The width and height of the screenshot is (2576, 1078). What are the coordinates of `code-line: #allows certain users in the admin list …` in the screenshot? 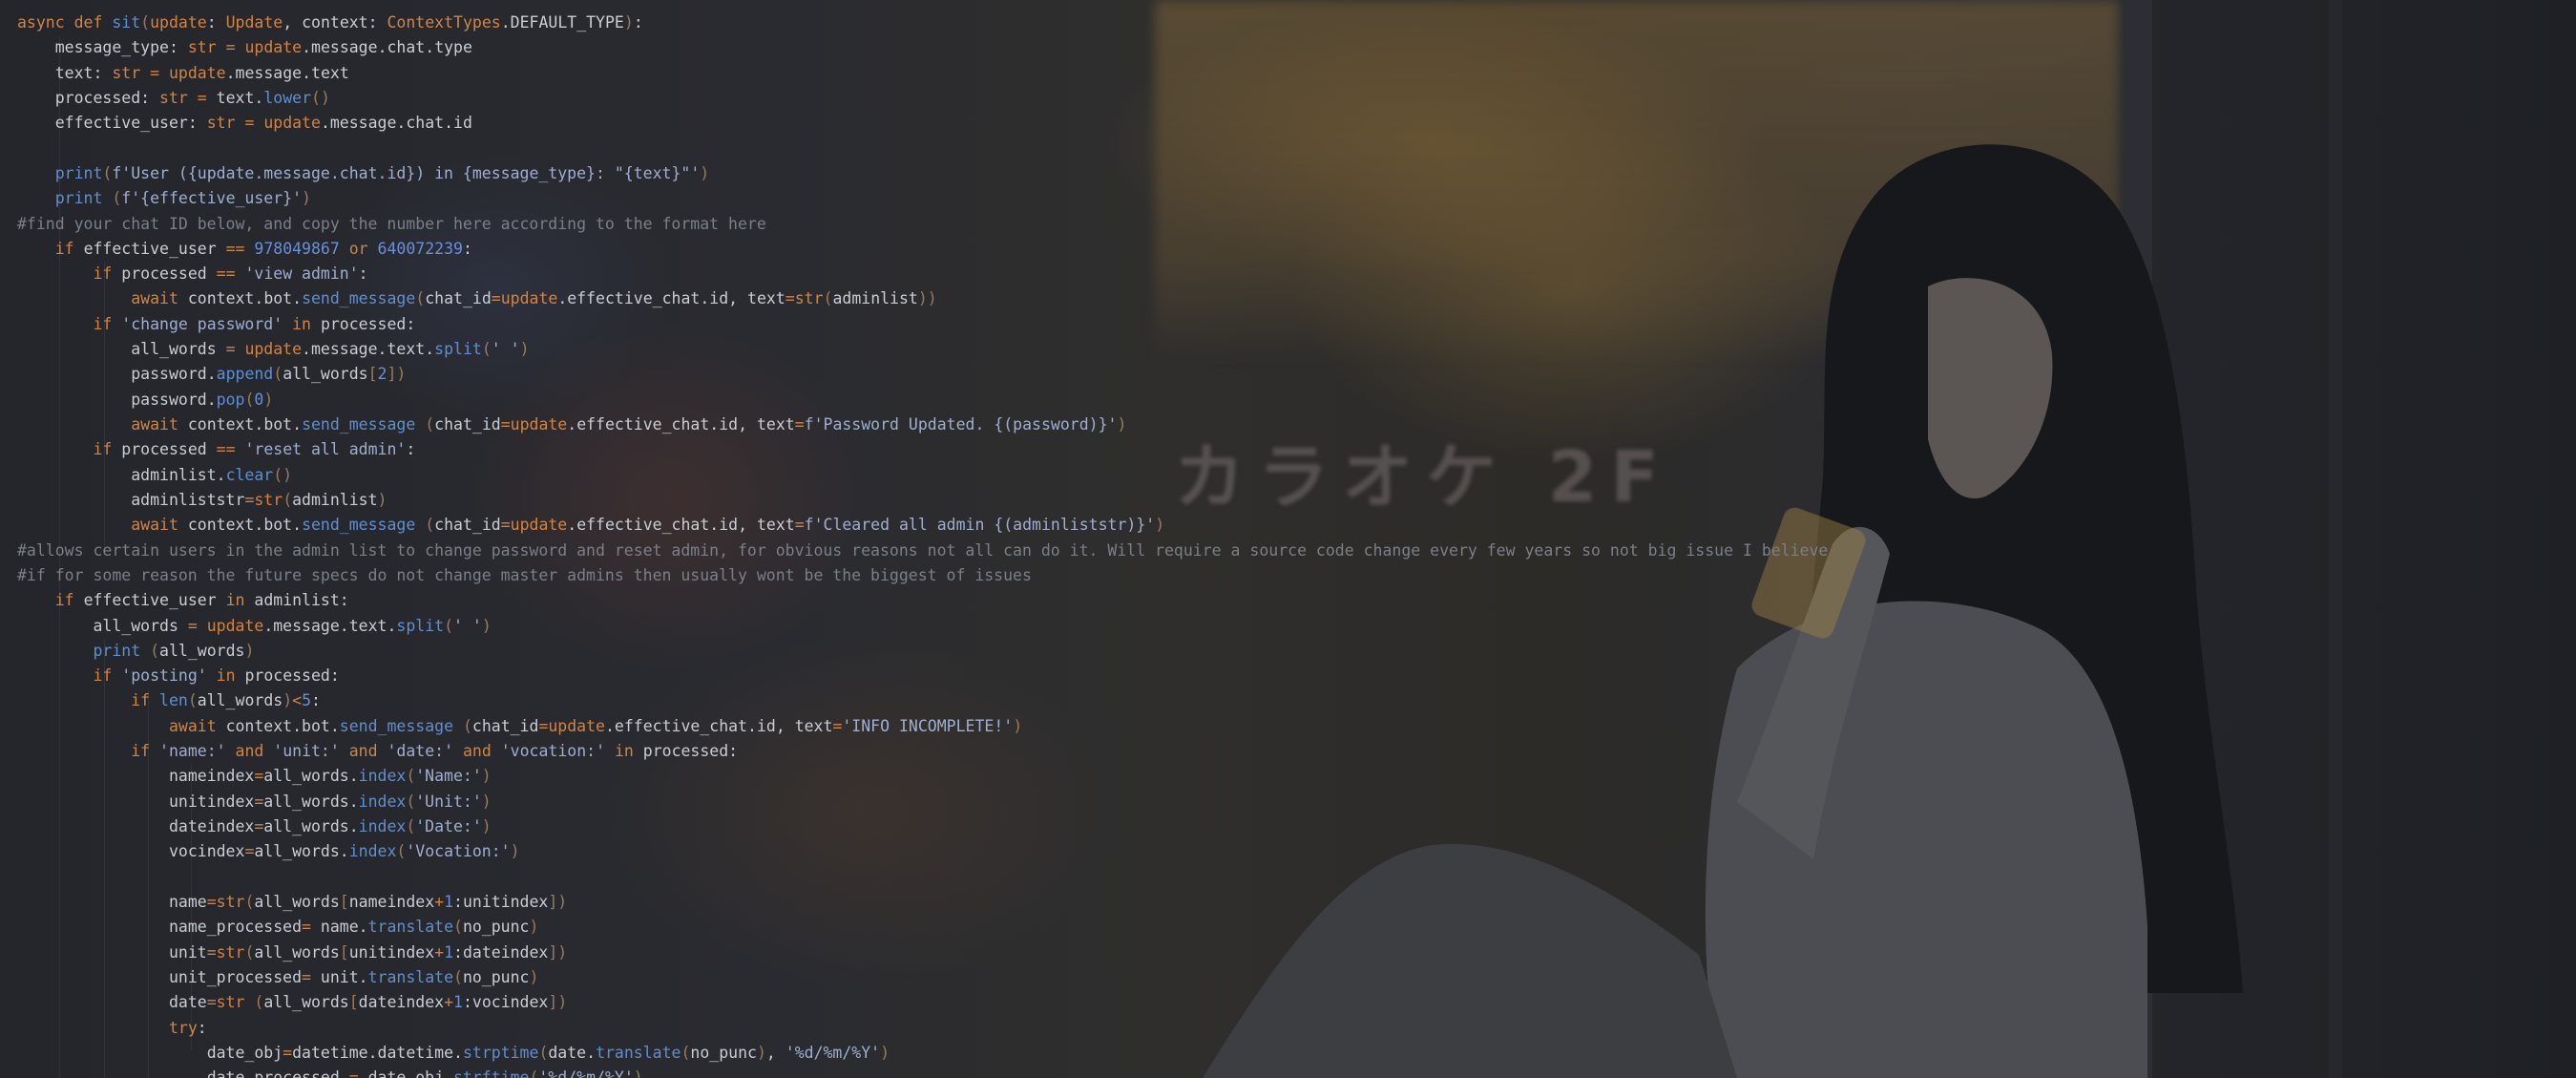 It's located at (922, 551).